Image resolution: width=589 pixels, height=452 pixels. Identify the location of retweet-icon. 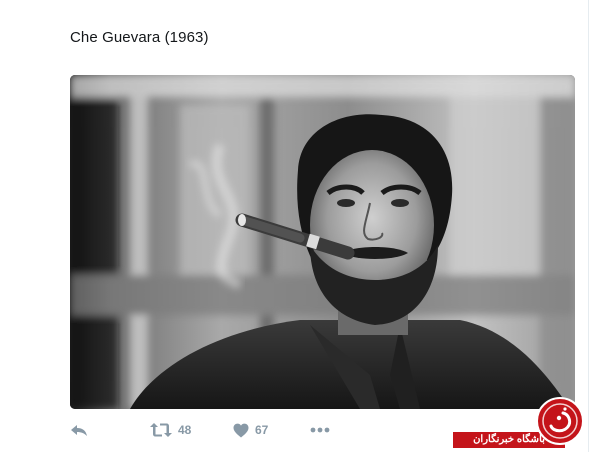
(161, 430).